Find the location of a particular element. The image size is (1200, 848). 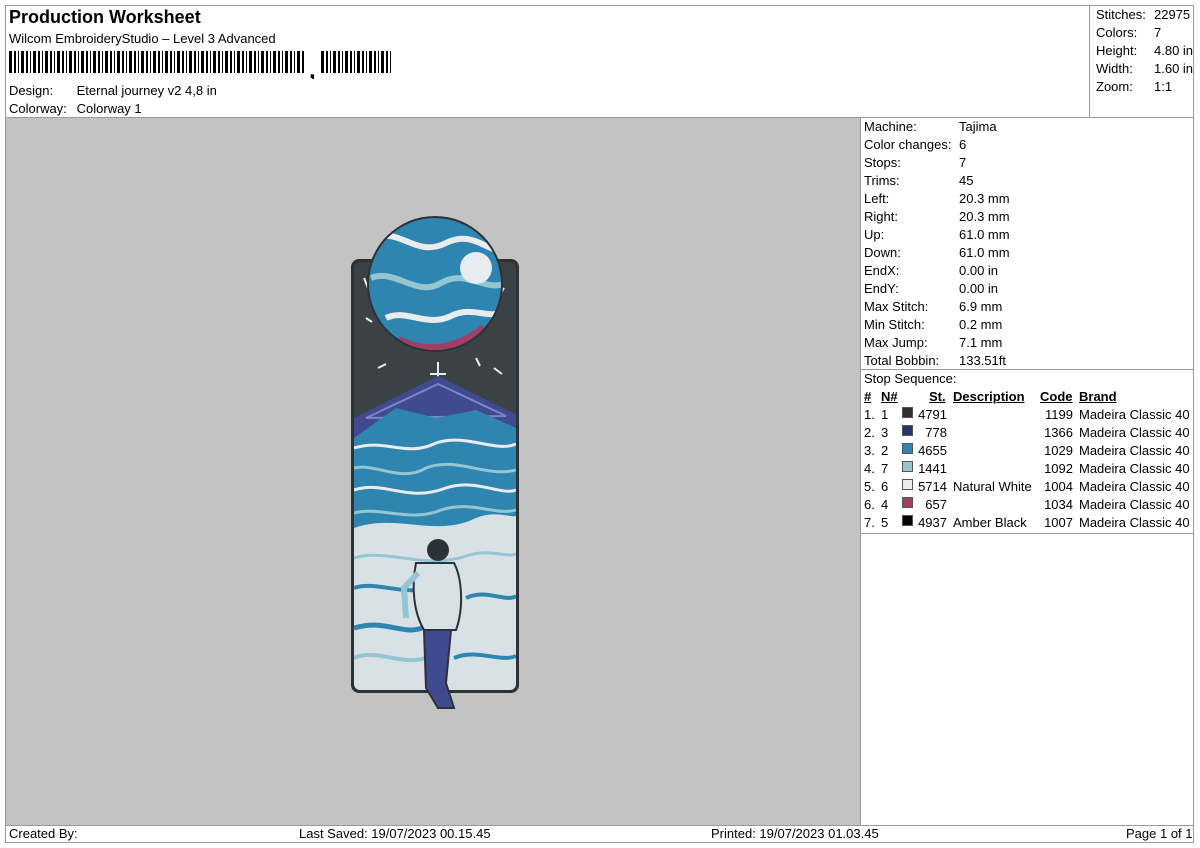

machine-info-row: Color changes: 6 is located at coordinates (915, 144).